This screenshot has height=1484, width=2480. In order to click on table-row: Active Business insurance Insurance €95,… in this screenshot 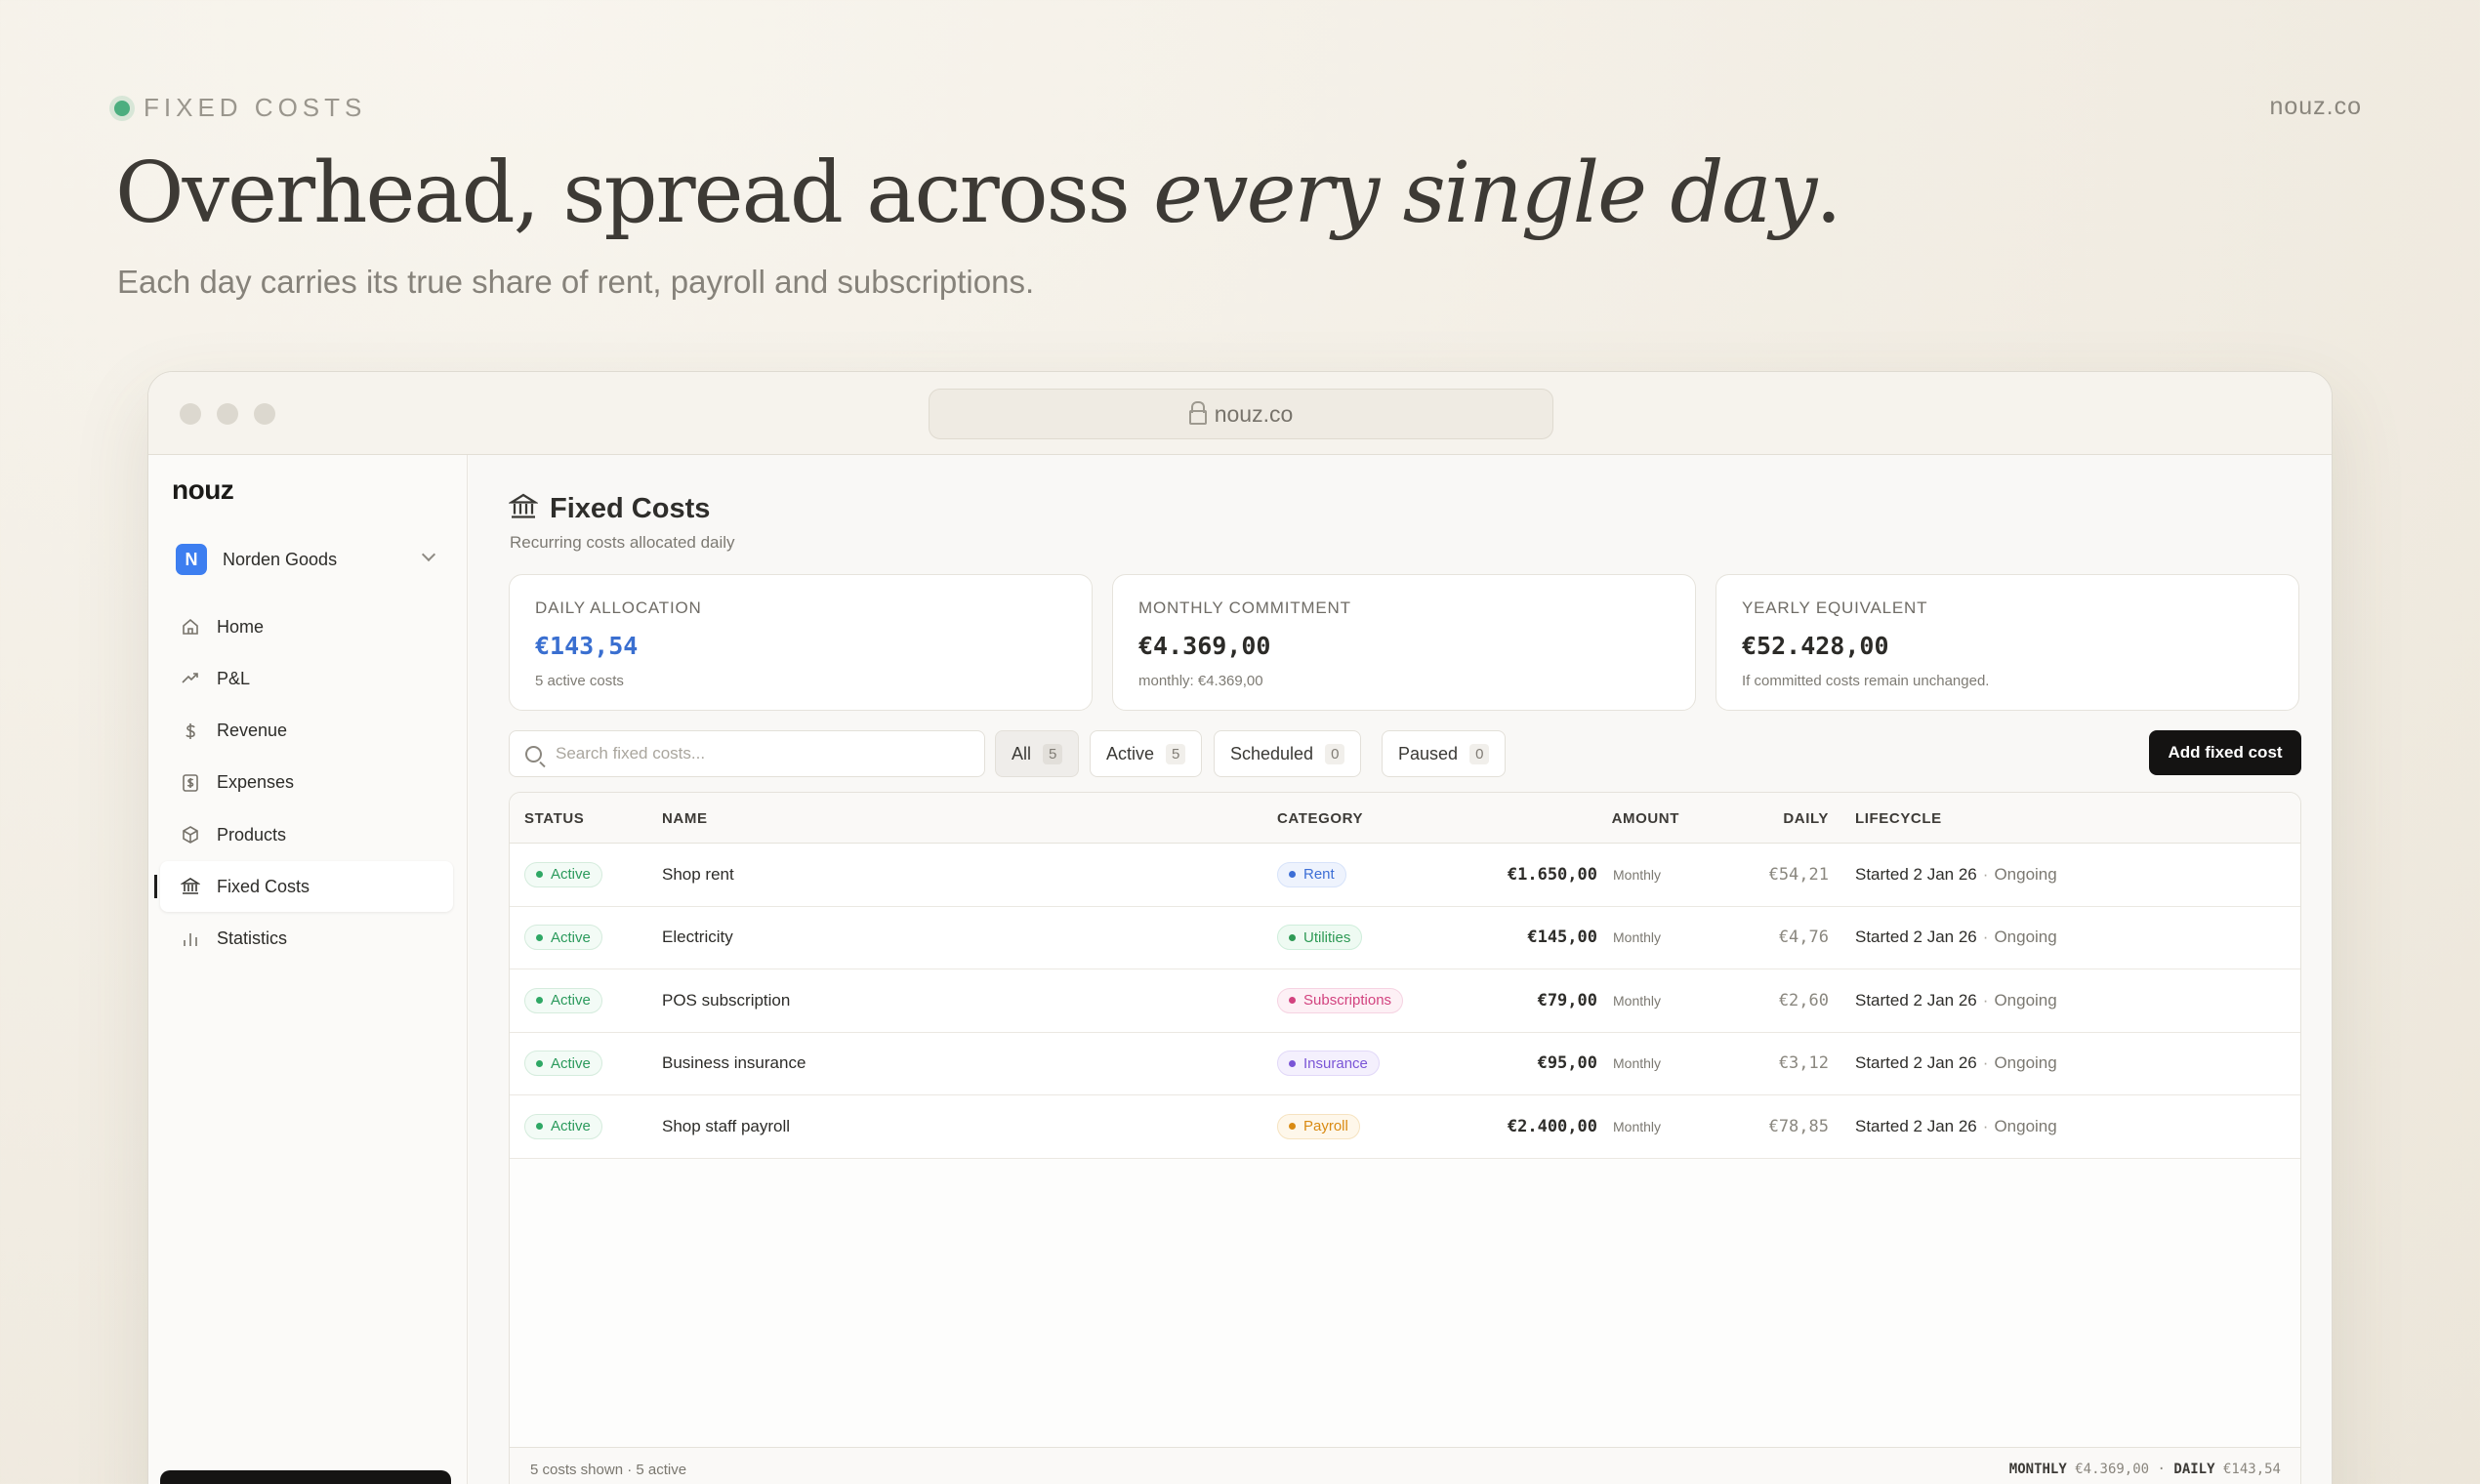, I will do `click(1405, 1064)`.